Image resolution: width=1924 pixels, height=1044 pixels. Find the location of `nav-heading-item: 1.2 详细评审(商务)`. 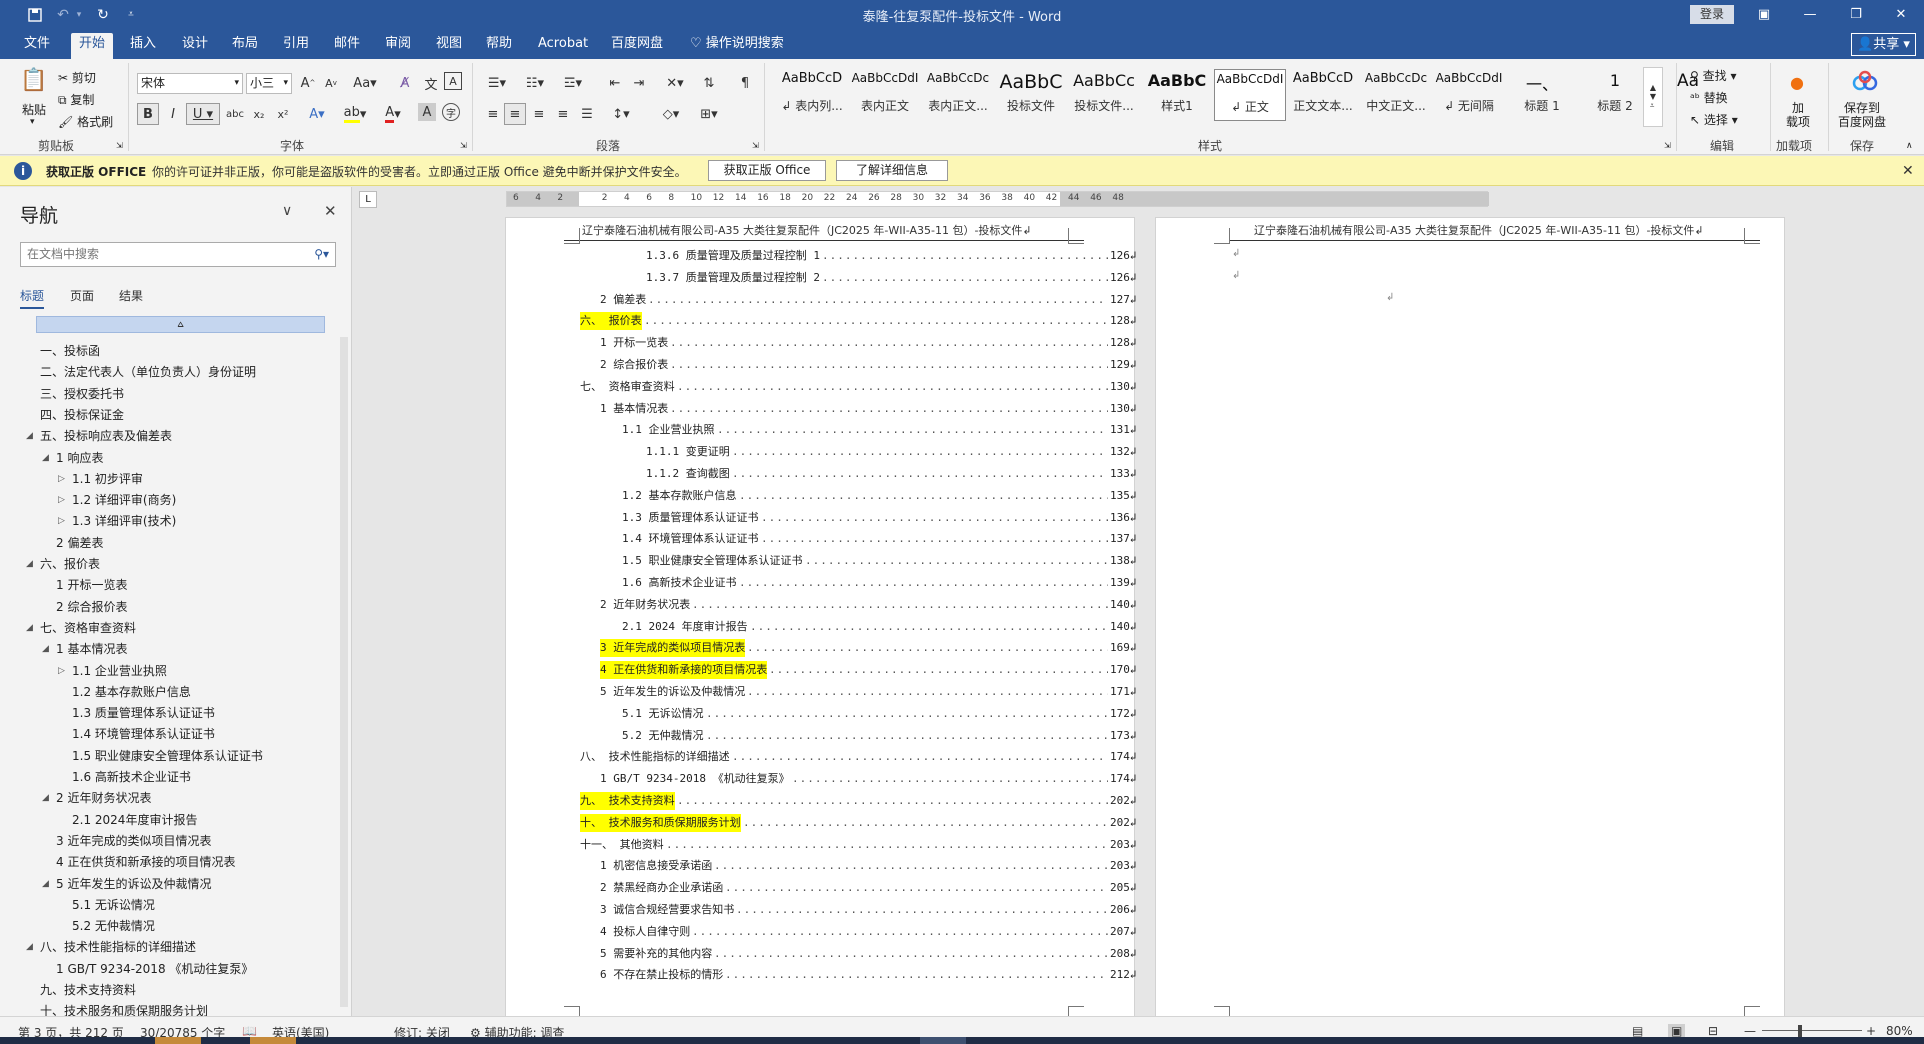

nav-heading-item: 1.2 详细评审(商务) is located at coordinates (124, 500).